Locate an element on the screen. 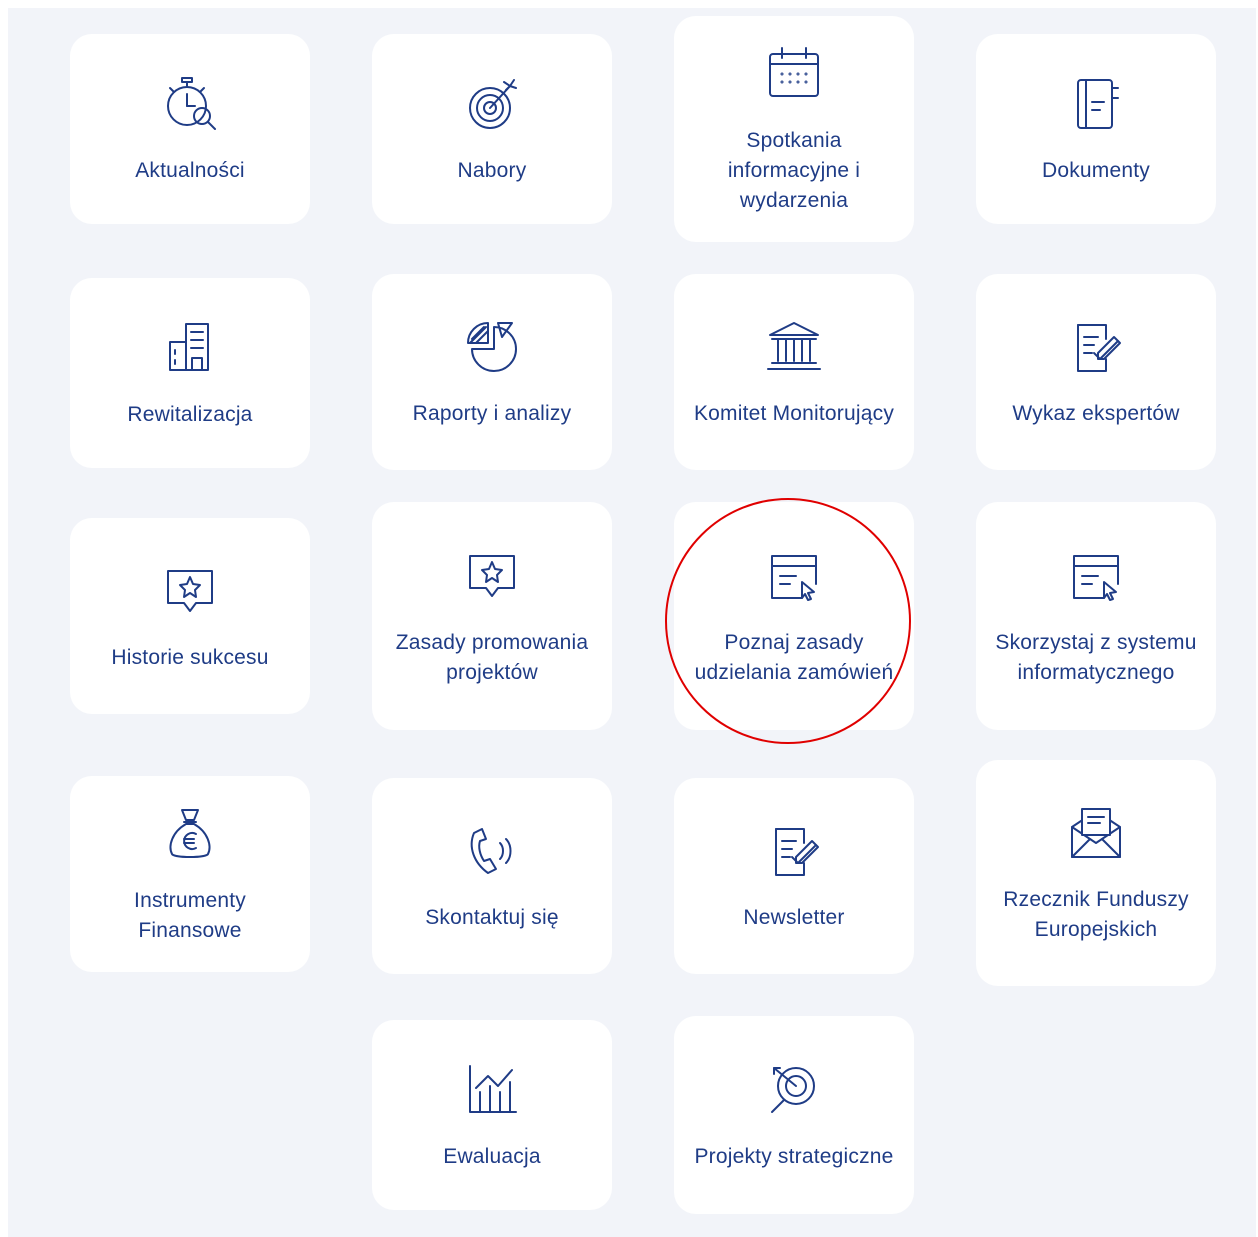  tile-instrumenty-finansowe: Instrumenty Finansowe is located at coordinates (190, 874).